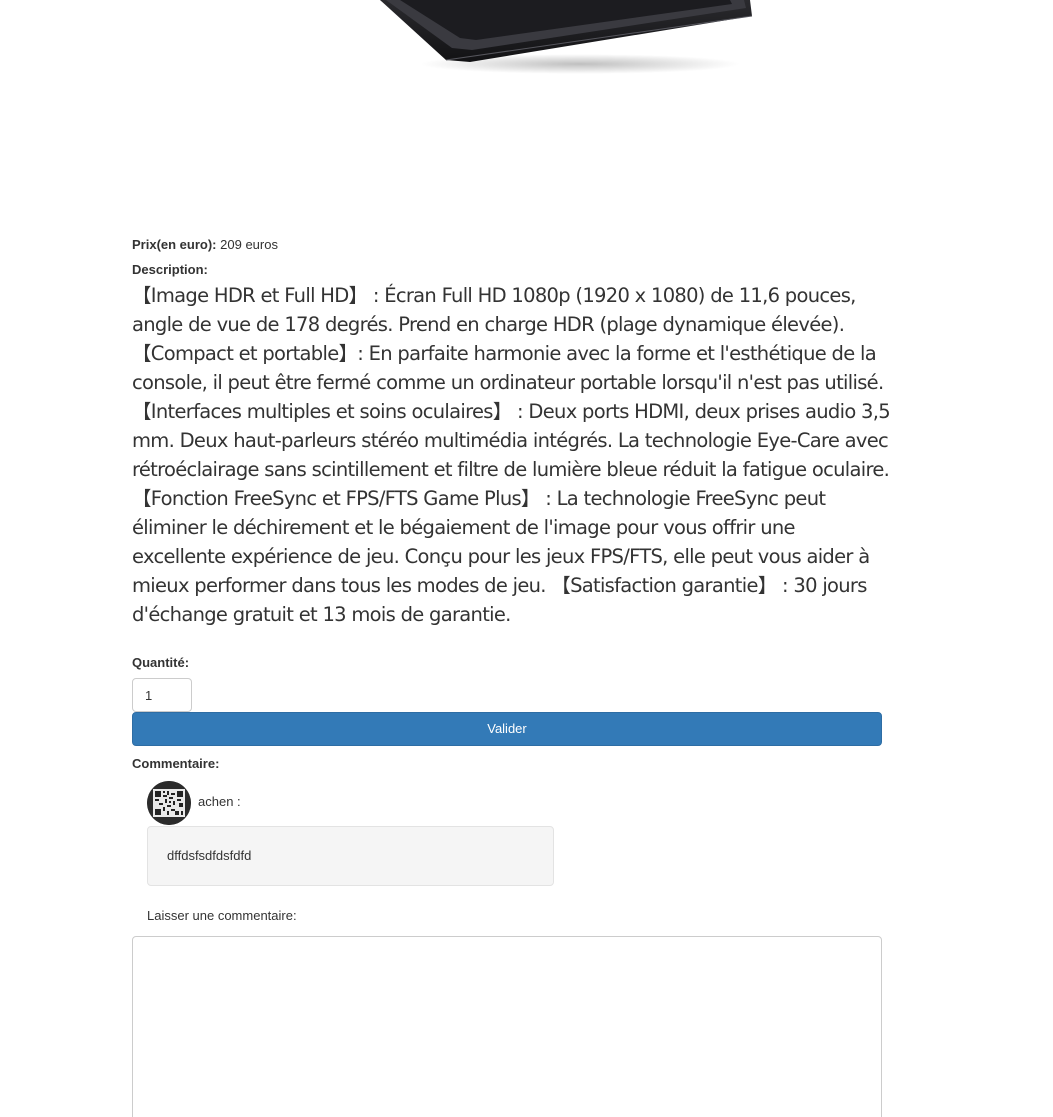 The image size is (1053, 1117). I want to click on price-label: Prix(en euro):, so click(174, 244).